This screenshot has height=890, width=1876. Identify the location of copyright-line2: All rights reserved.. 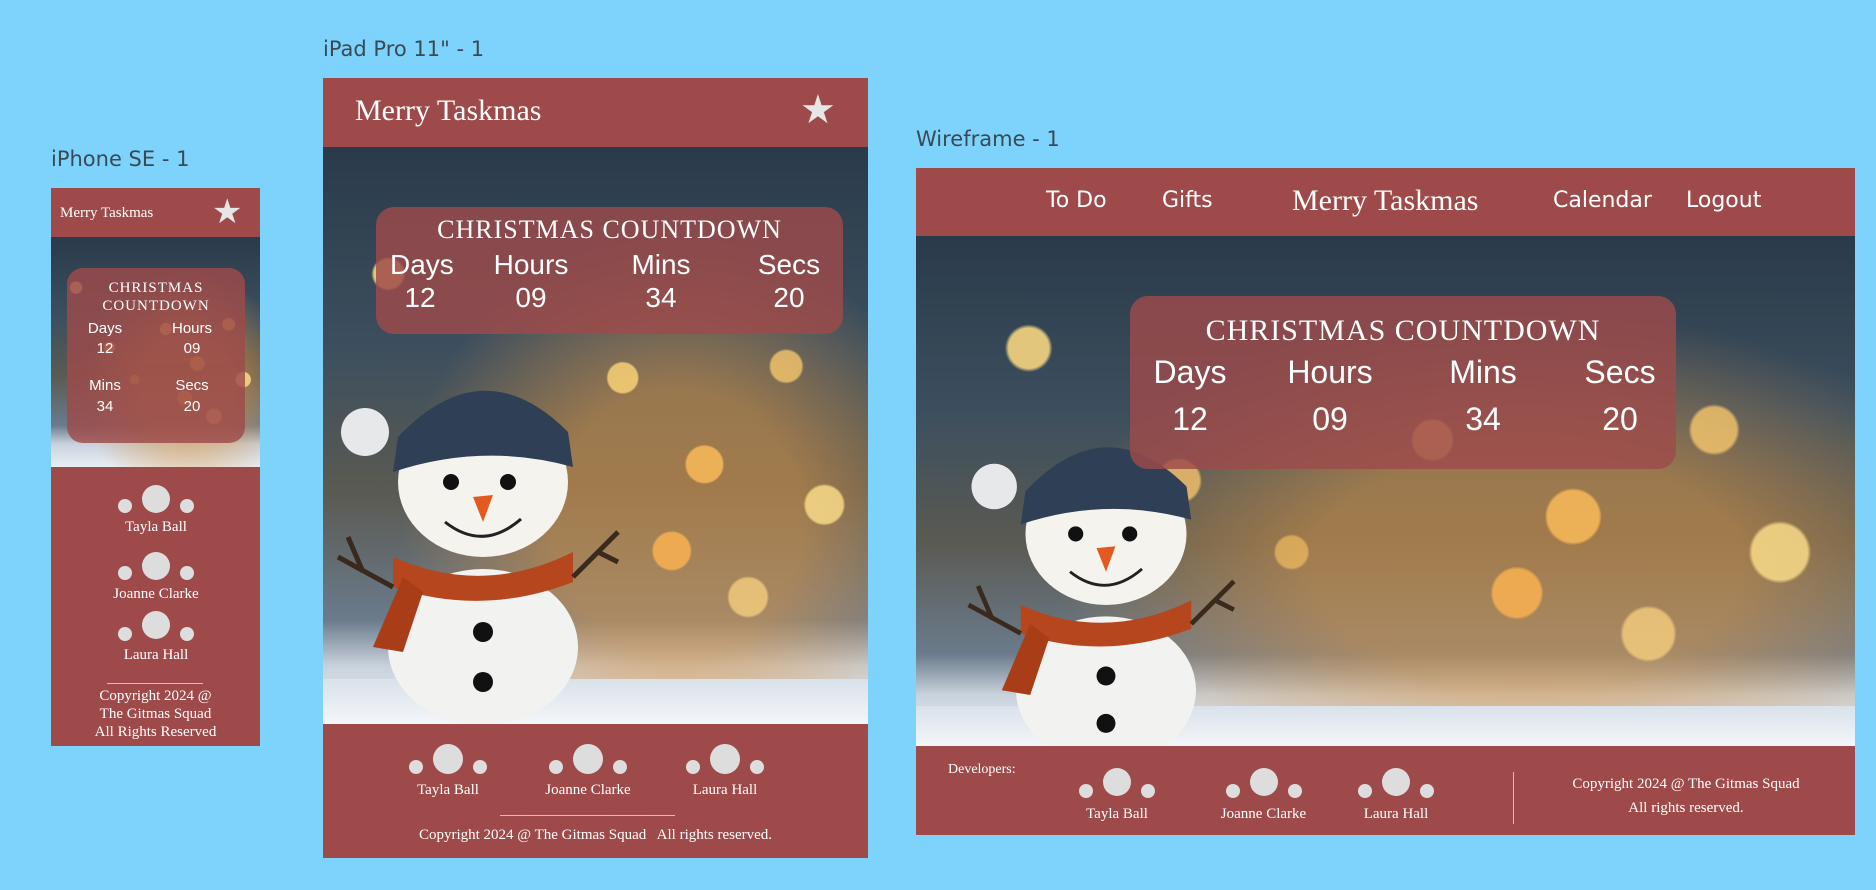
(1686, 808).